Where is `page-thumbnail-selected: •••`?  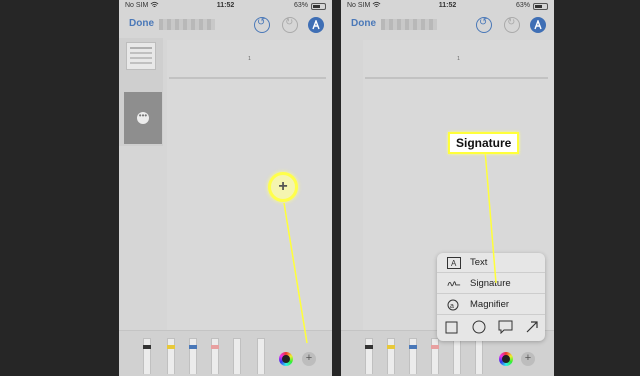
page-thumbnail-selected: ••• is located at coordinates (143, 118).